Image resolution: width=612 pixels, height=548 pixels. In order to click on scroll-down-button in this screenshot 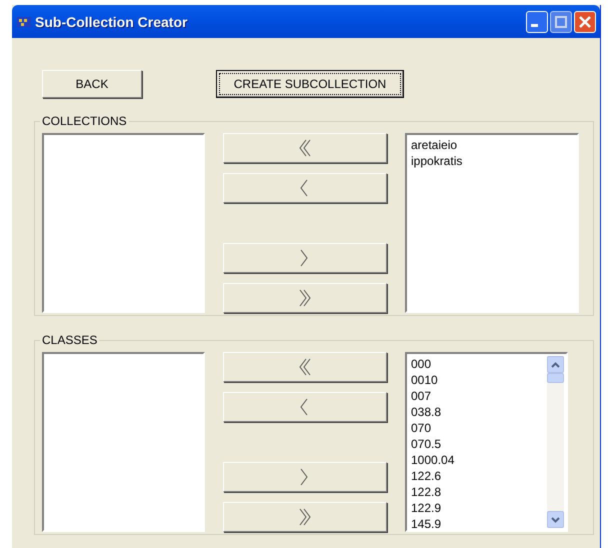, I will do `click(555, 519)`.